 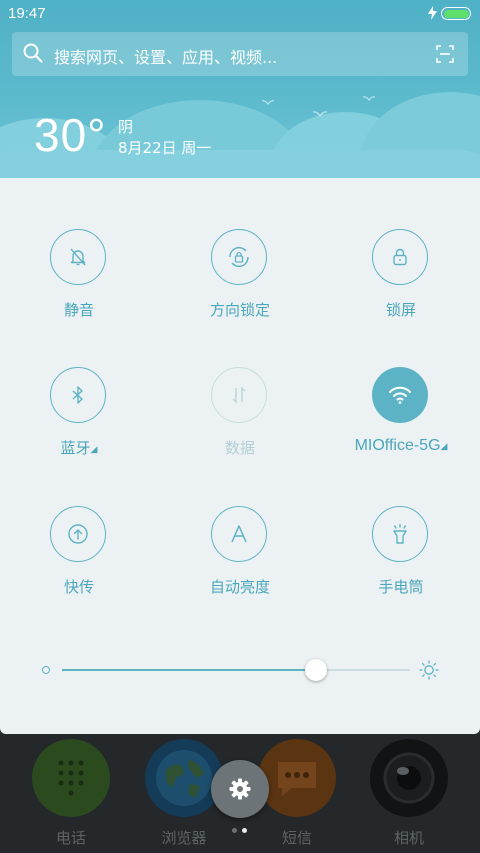 I want to click on messages-icon, so click(x=297, y=778).